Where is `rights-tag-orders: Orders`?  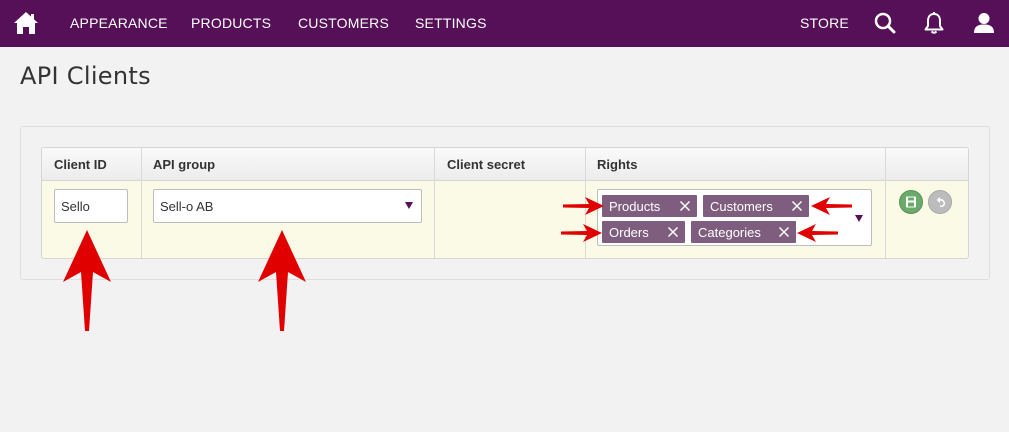
rights-tag-orders: Orders is located at coordinates (643, 232).